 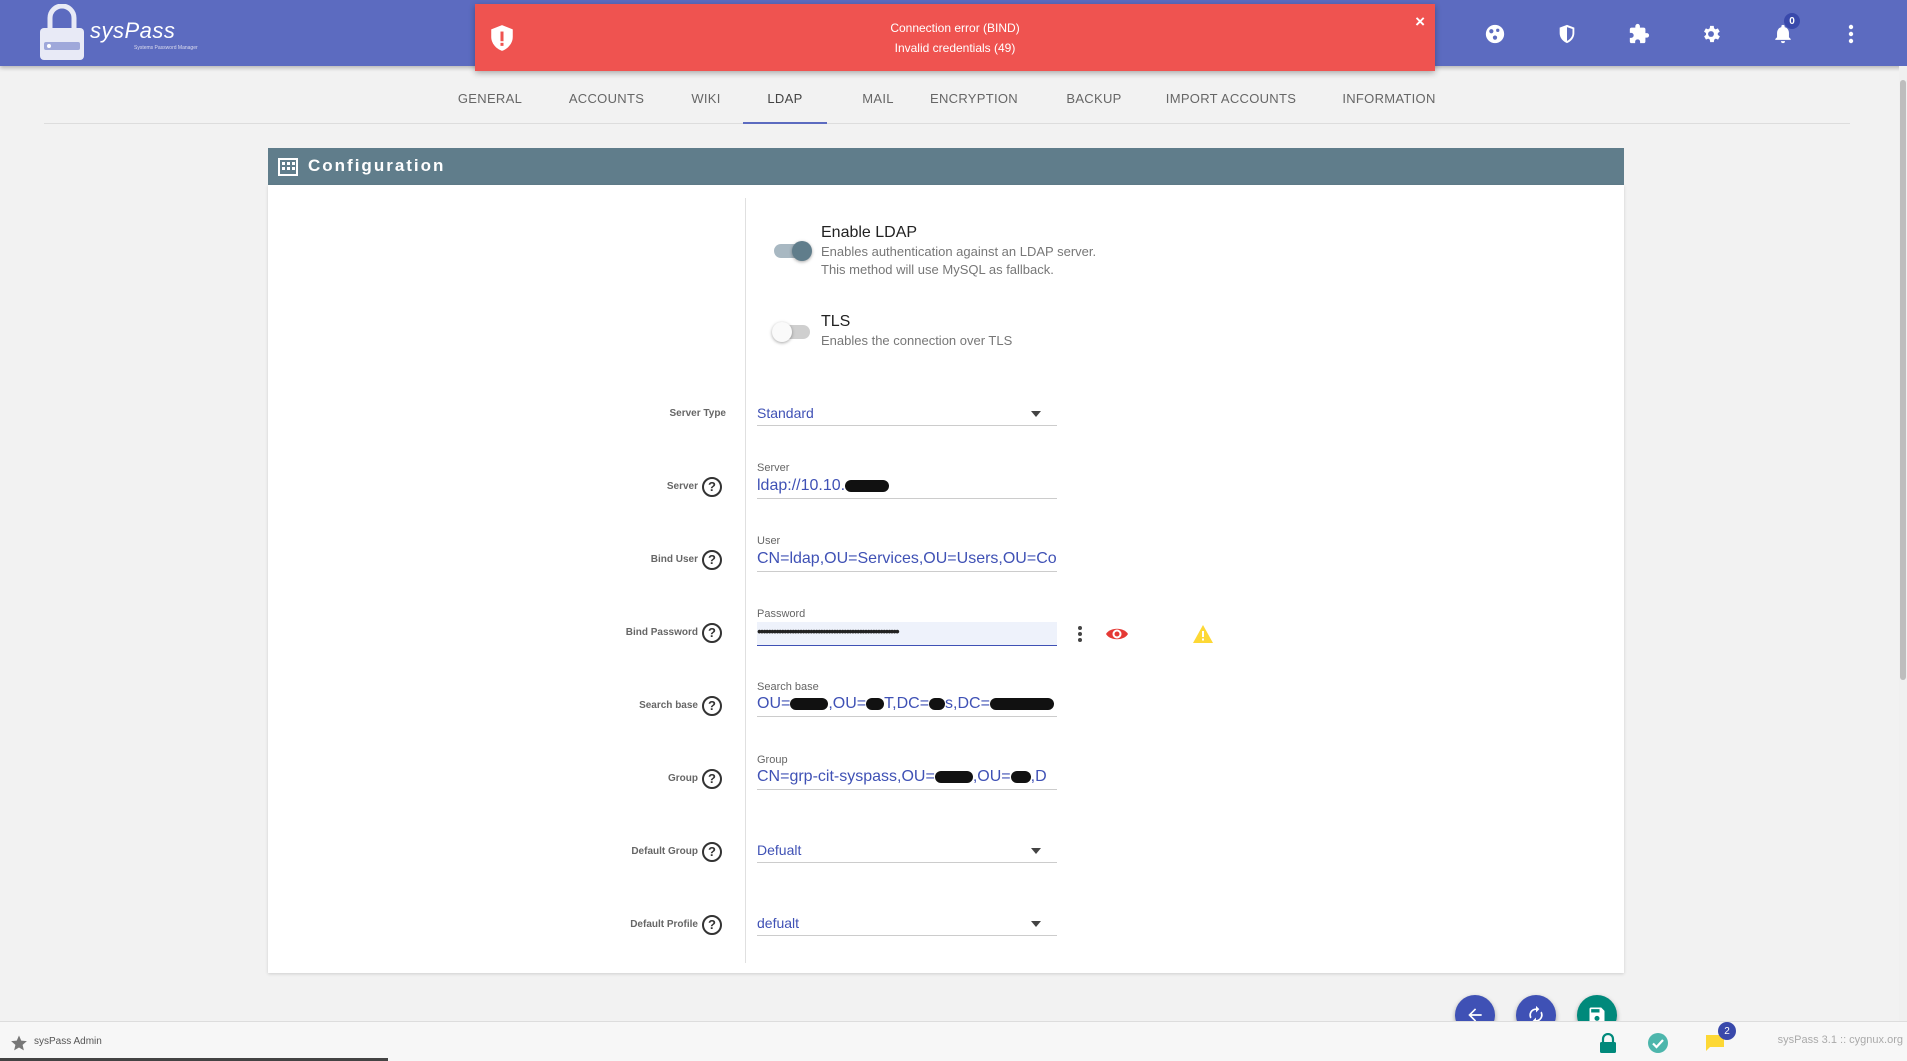 I want to click on configuration-panel-header: Configuration, so click(x=946, y=166).